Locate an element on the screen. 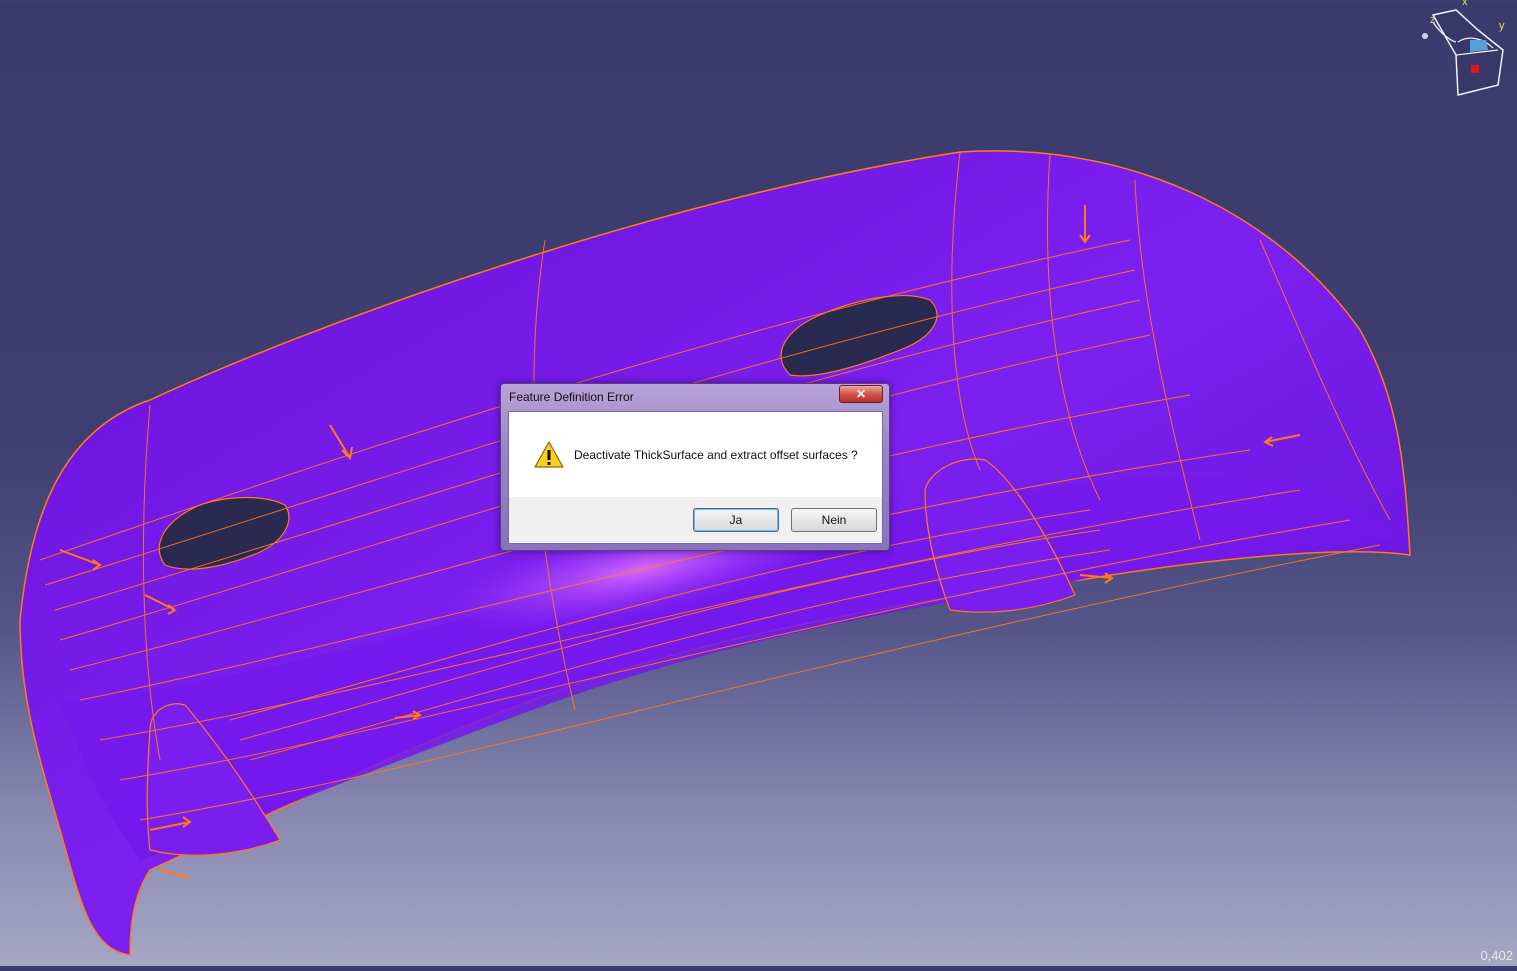 Image resolution: width=1517 pixels, height=971 pixels. zoom-readout: 0,402 is located at coordinates (1496, 955).